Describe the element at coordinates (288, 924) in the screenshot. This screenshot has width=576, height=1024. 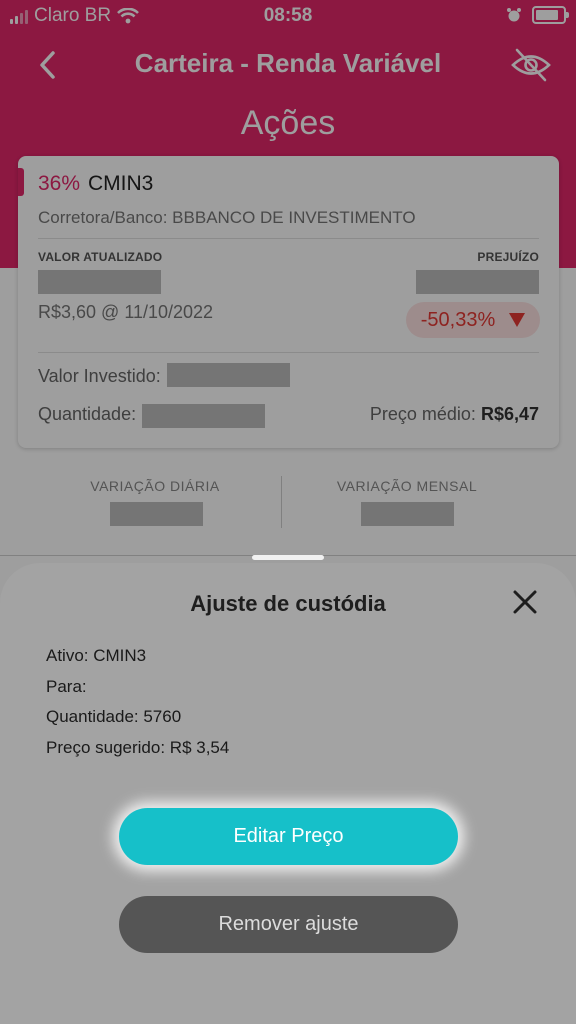
I see `remove-adjustment-button: Remover ajuste` at that location.